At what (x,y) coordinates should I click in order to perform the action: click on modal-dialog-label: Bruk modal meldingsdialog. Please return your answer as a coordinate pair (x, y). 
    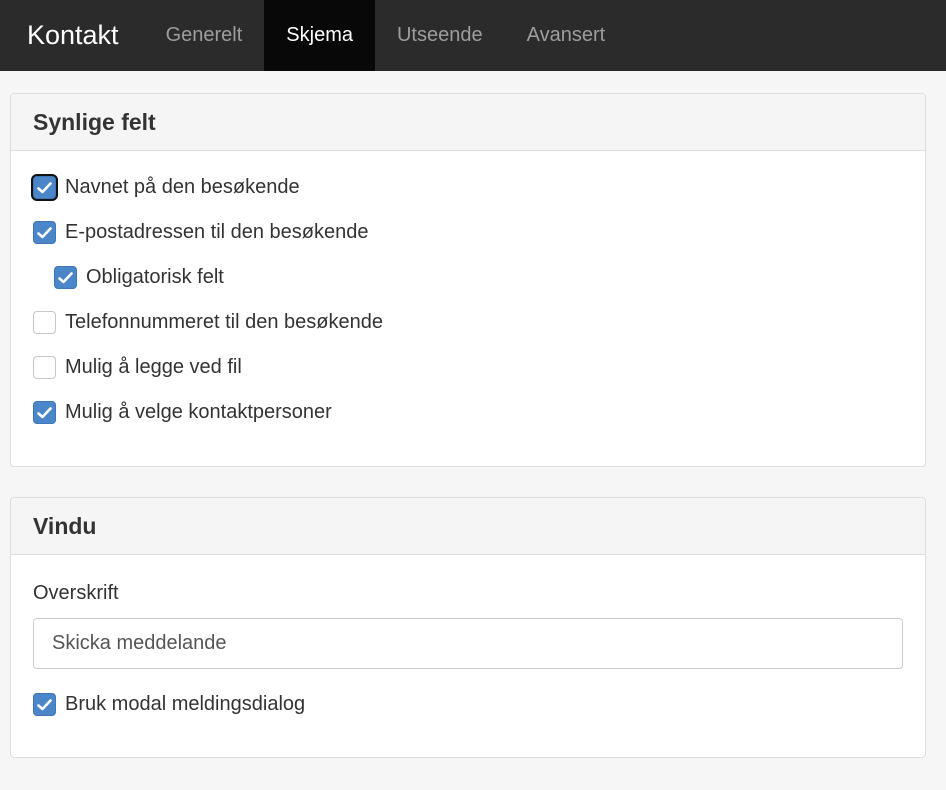
    Looking at the image, I should click on (185, 704).